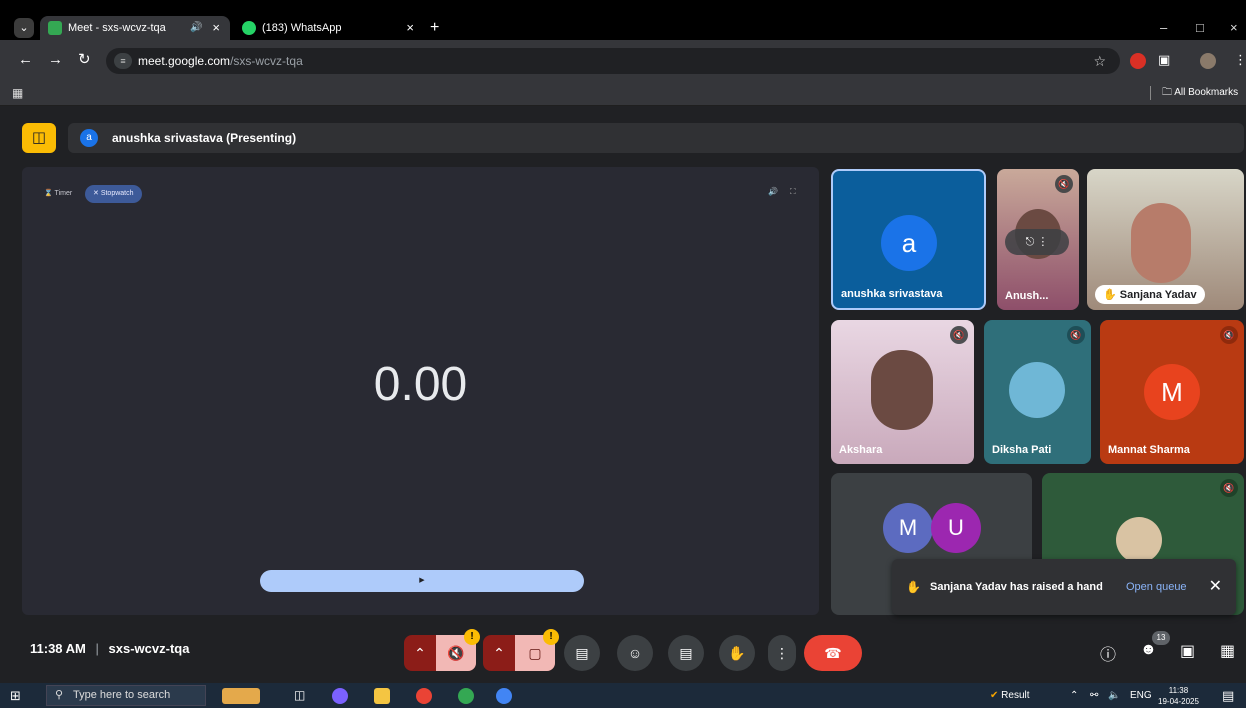 This screenshot has height=708, width=1246. What do you see at coordinates (422, 581) in the screenshot?
I see `play-button: ▶` at bounding box center [422, 581].